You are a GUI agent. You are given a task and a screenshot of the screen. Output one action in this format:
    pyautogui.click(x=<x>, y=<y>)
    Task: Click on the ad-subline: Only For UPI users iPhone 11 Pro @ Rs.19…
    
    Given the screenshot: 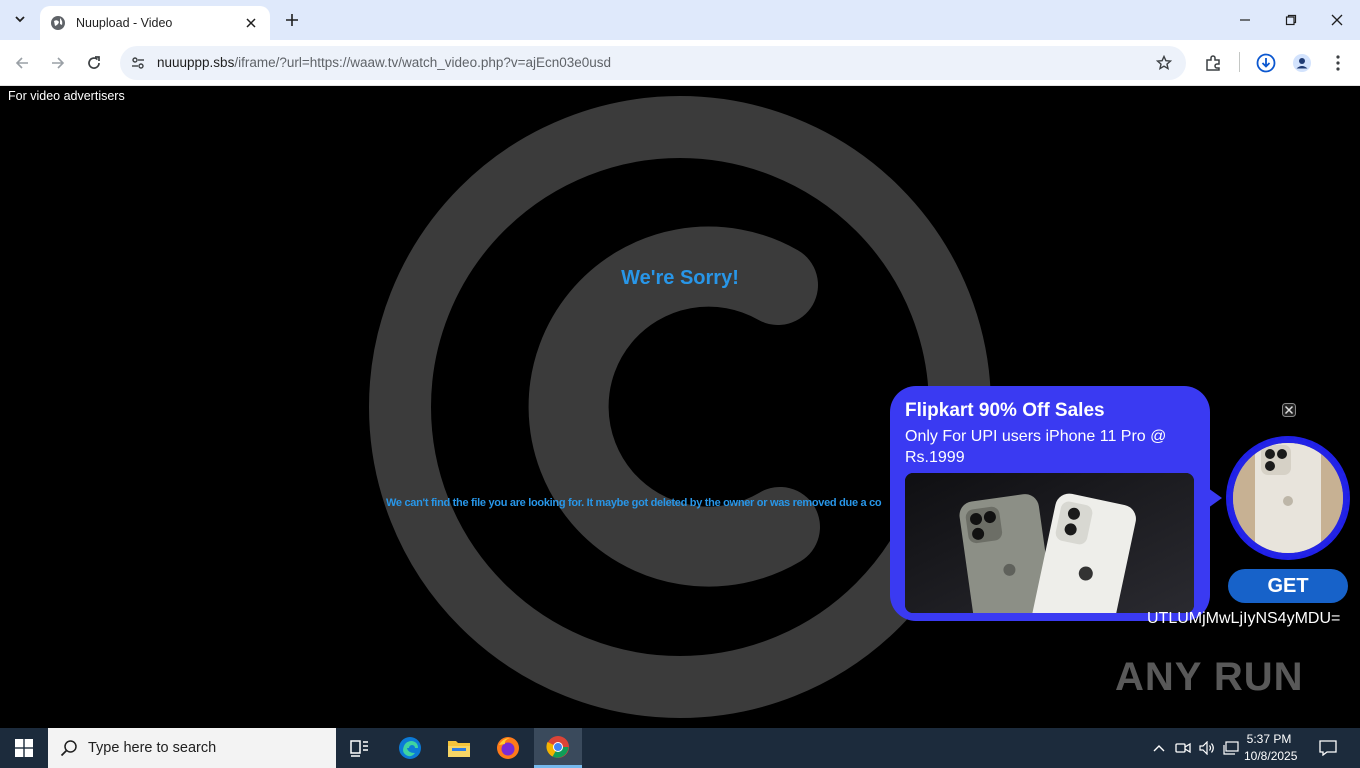 What is the action you would take?
    pyautogui.click(x=1036, y=447)
    